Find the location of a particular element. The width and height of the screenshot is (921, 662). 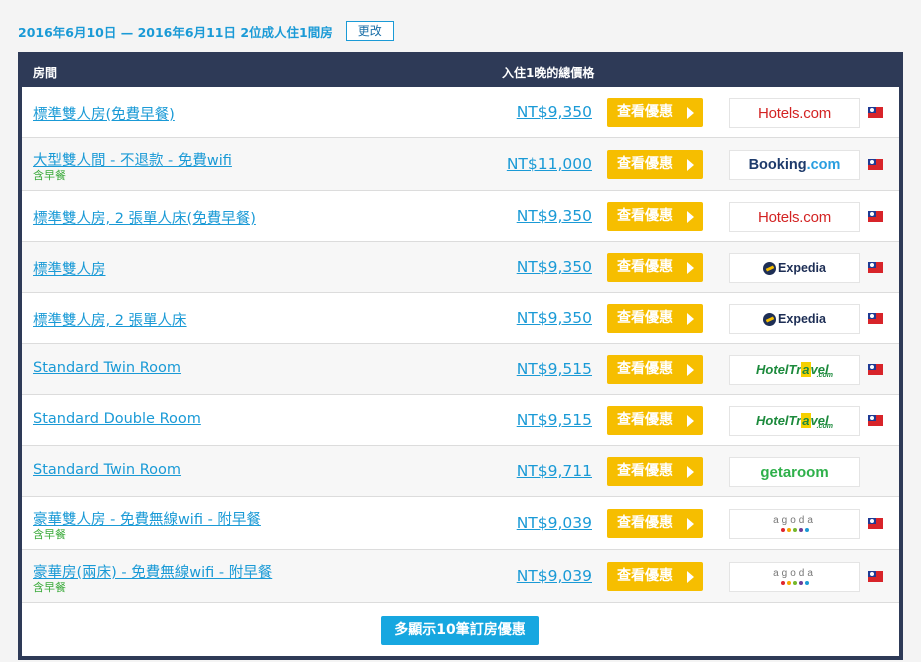

expedia-plane-icon is located at coordinates (770, 319).